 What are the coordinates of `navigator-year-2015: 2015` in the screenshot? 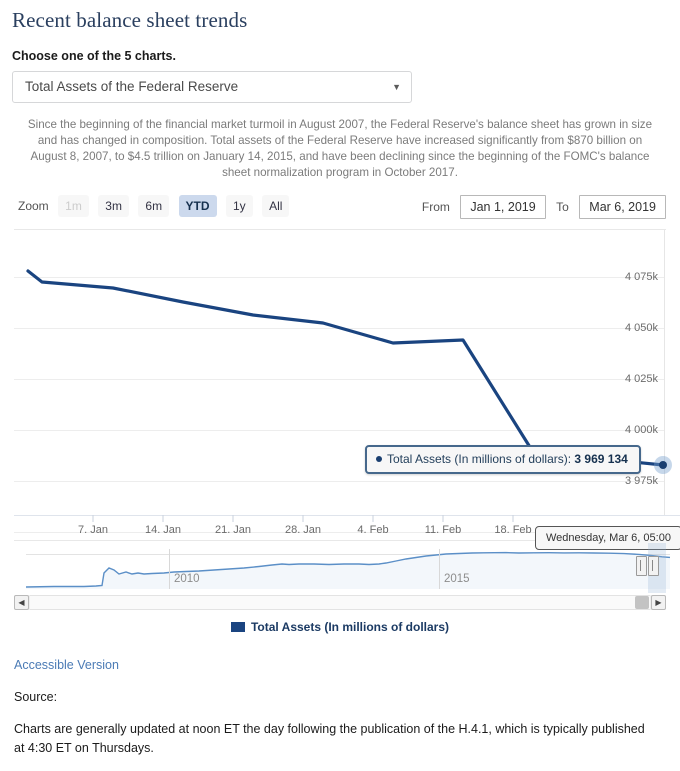 It's located at (457, 579).